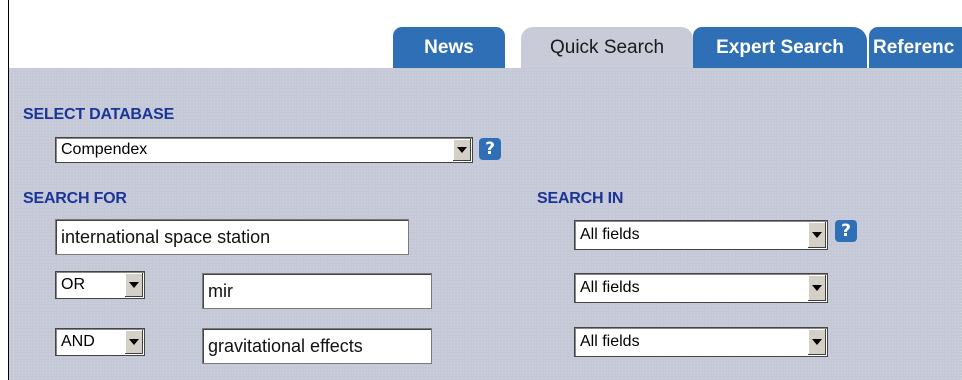 This screenshot has height=380, width=962. I want to click on database-select-value: Compendex, so click(104, 149).